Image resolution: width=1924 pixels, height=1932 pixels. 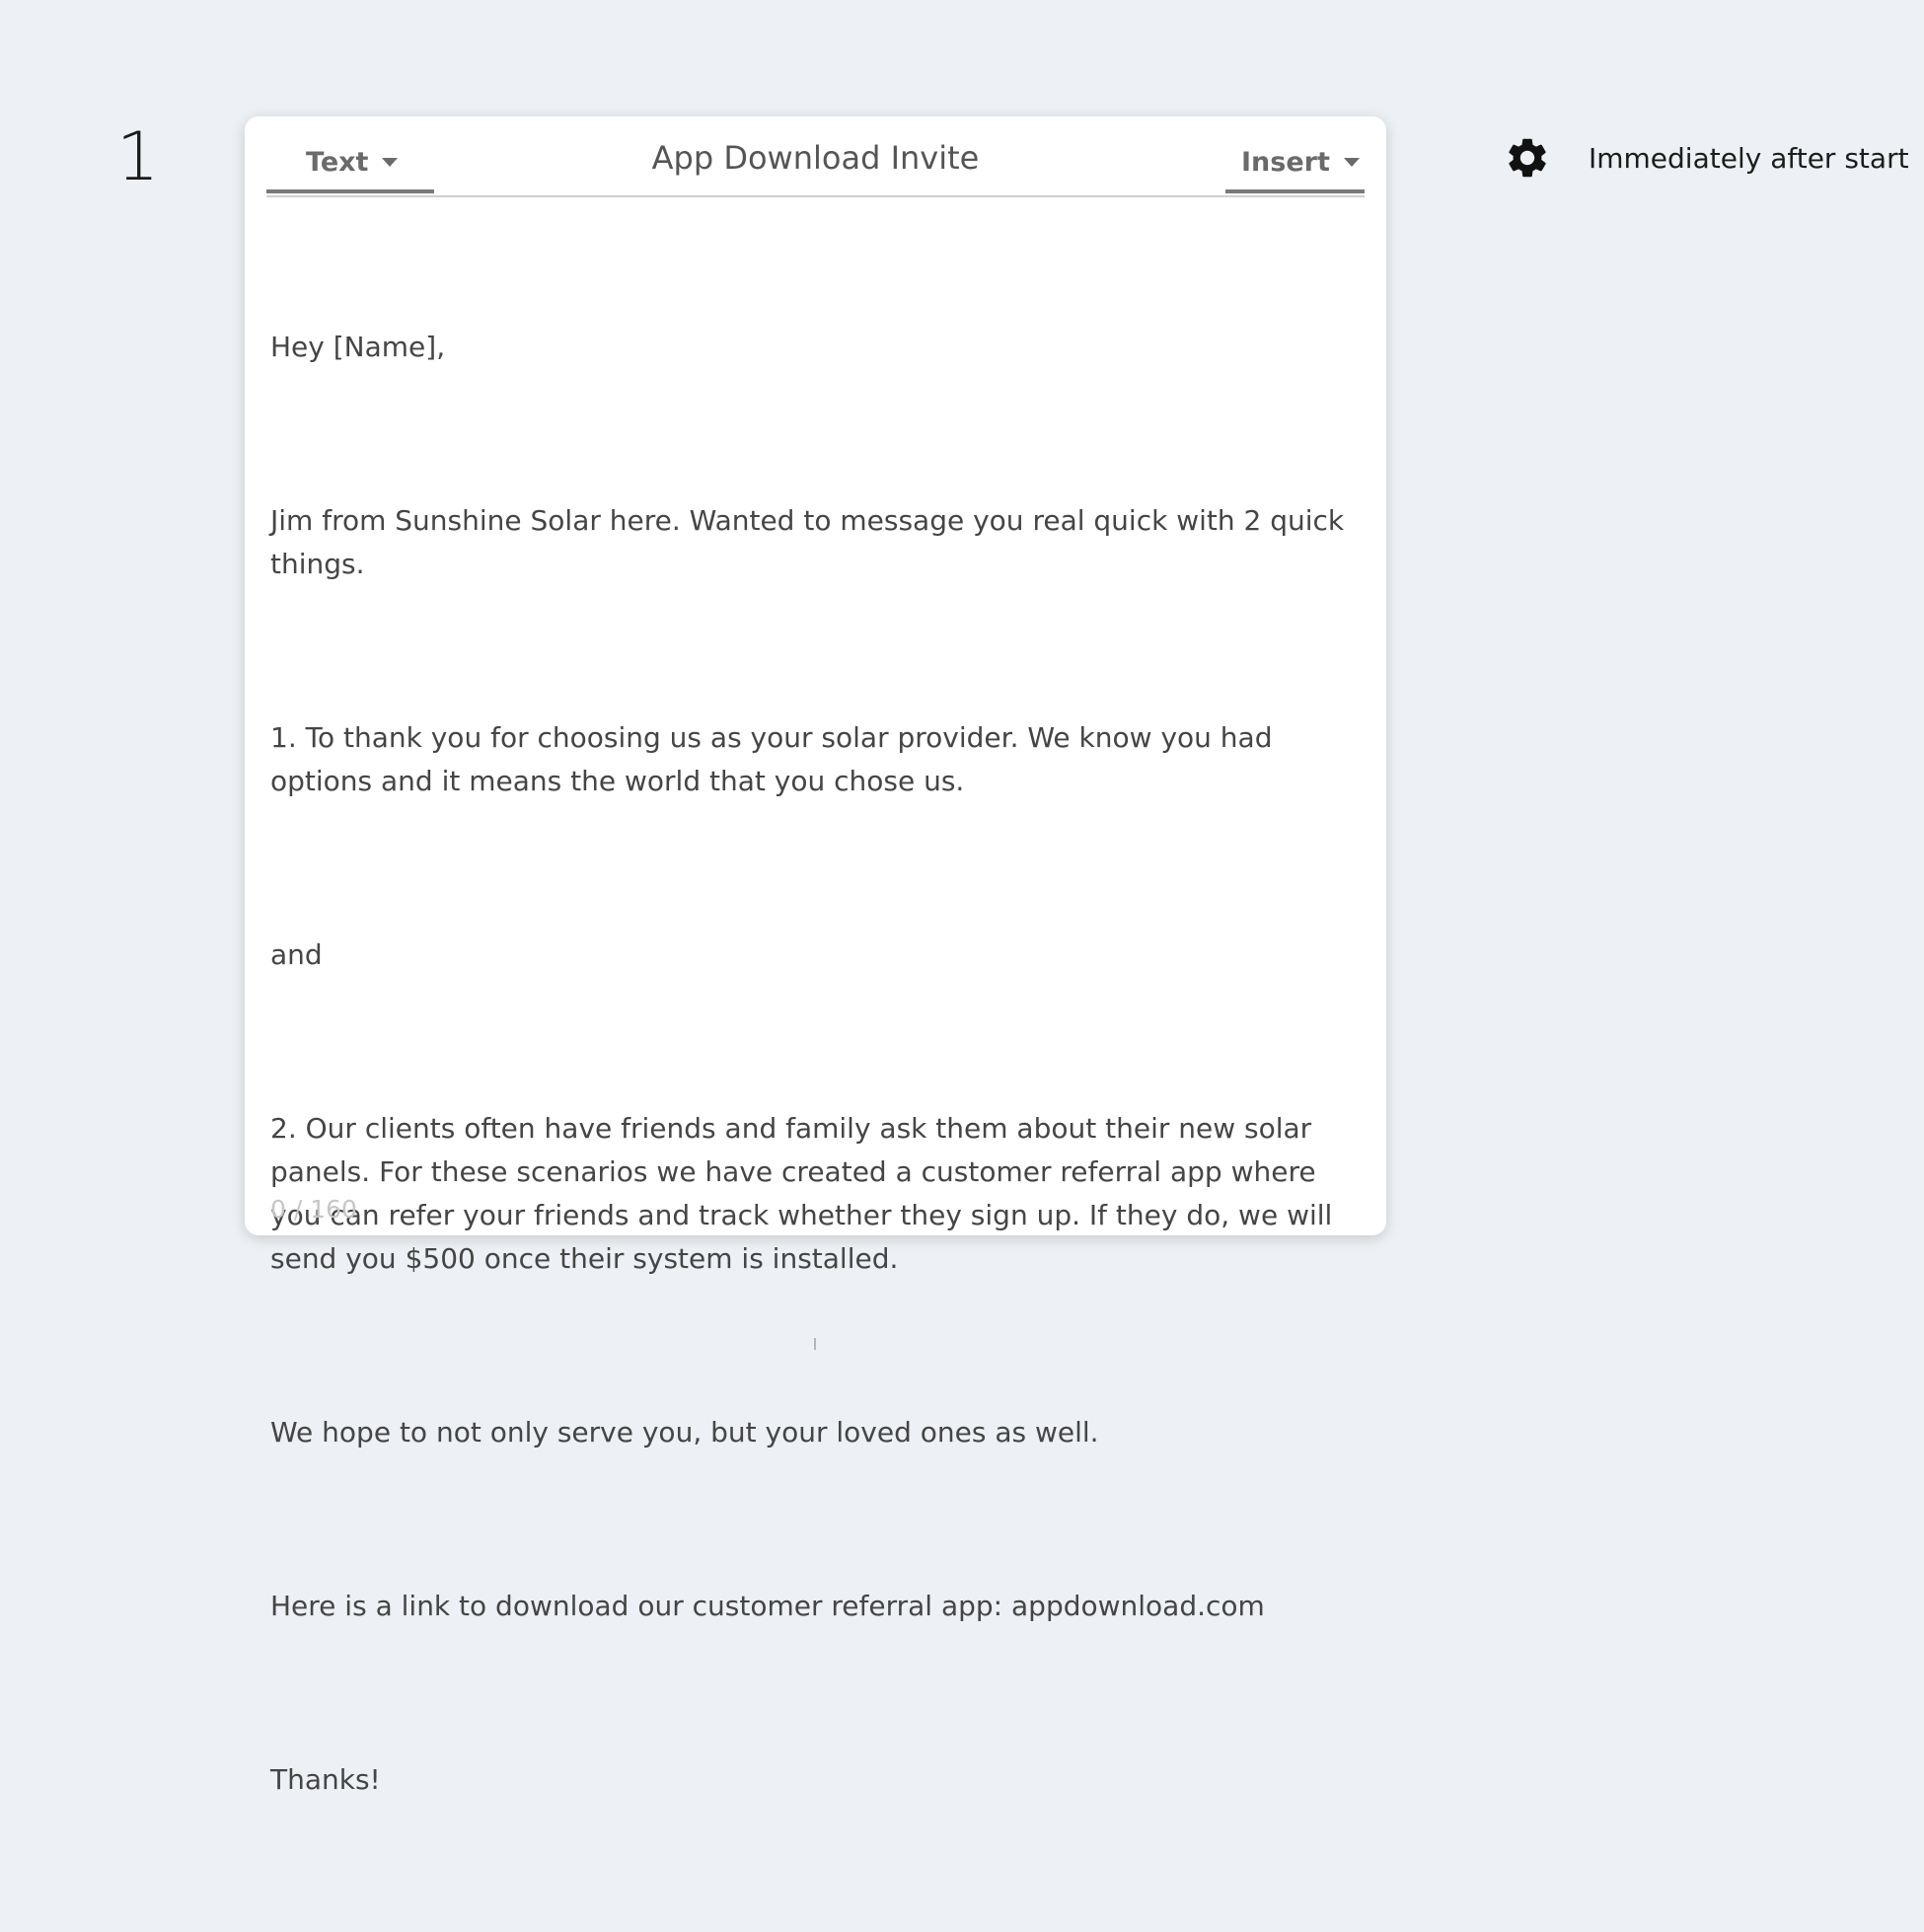 I want to click on insert-dropdown: Insert, so click(x=1295, y=163).